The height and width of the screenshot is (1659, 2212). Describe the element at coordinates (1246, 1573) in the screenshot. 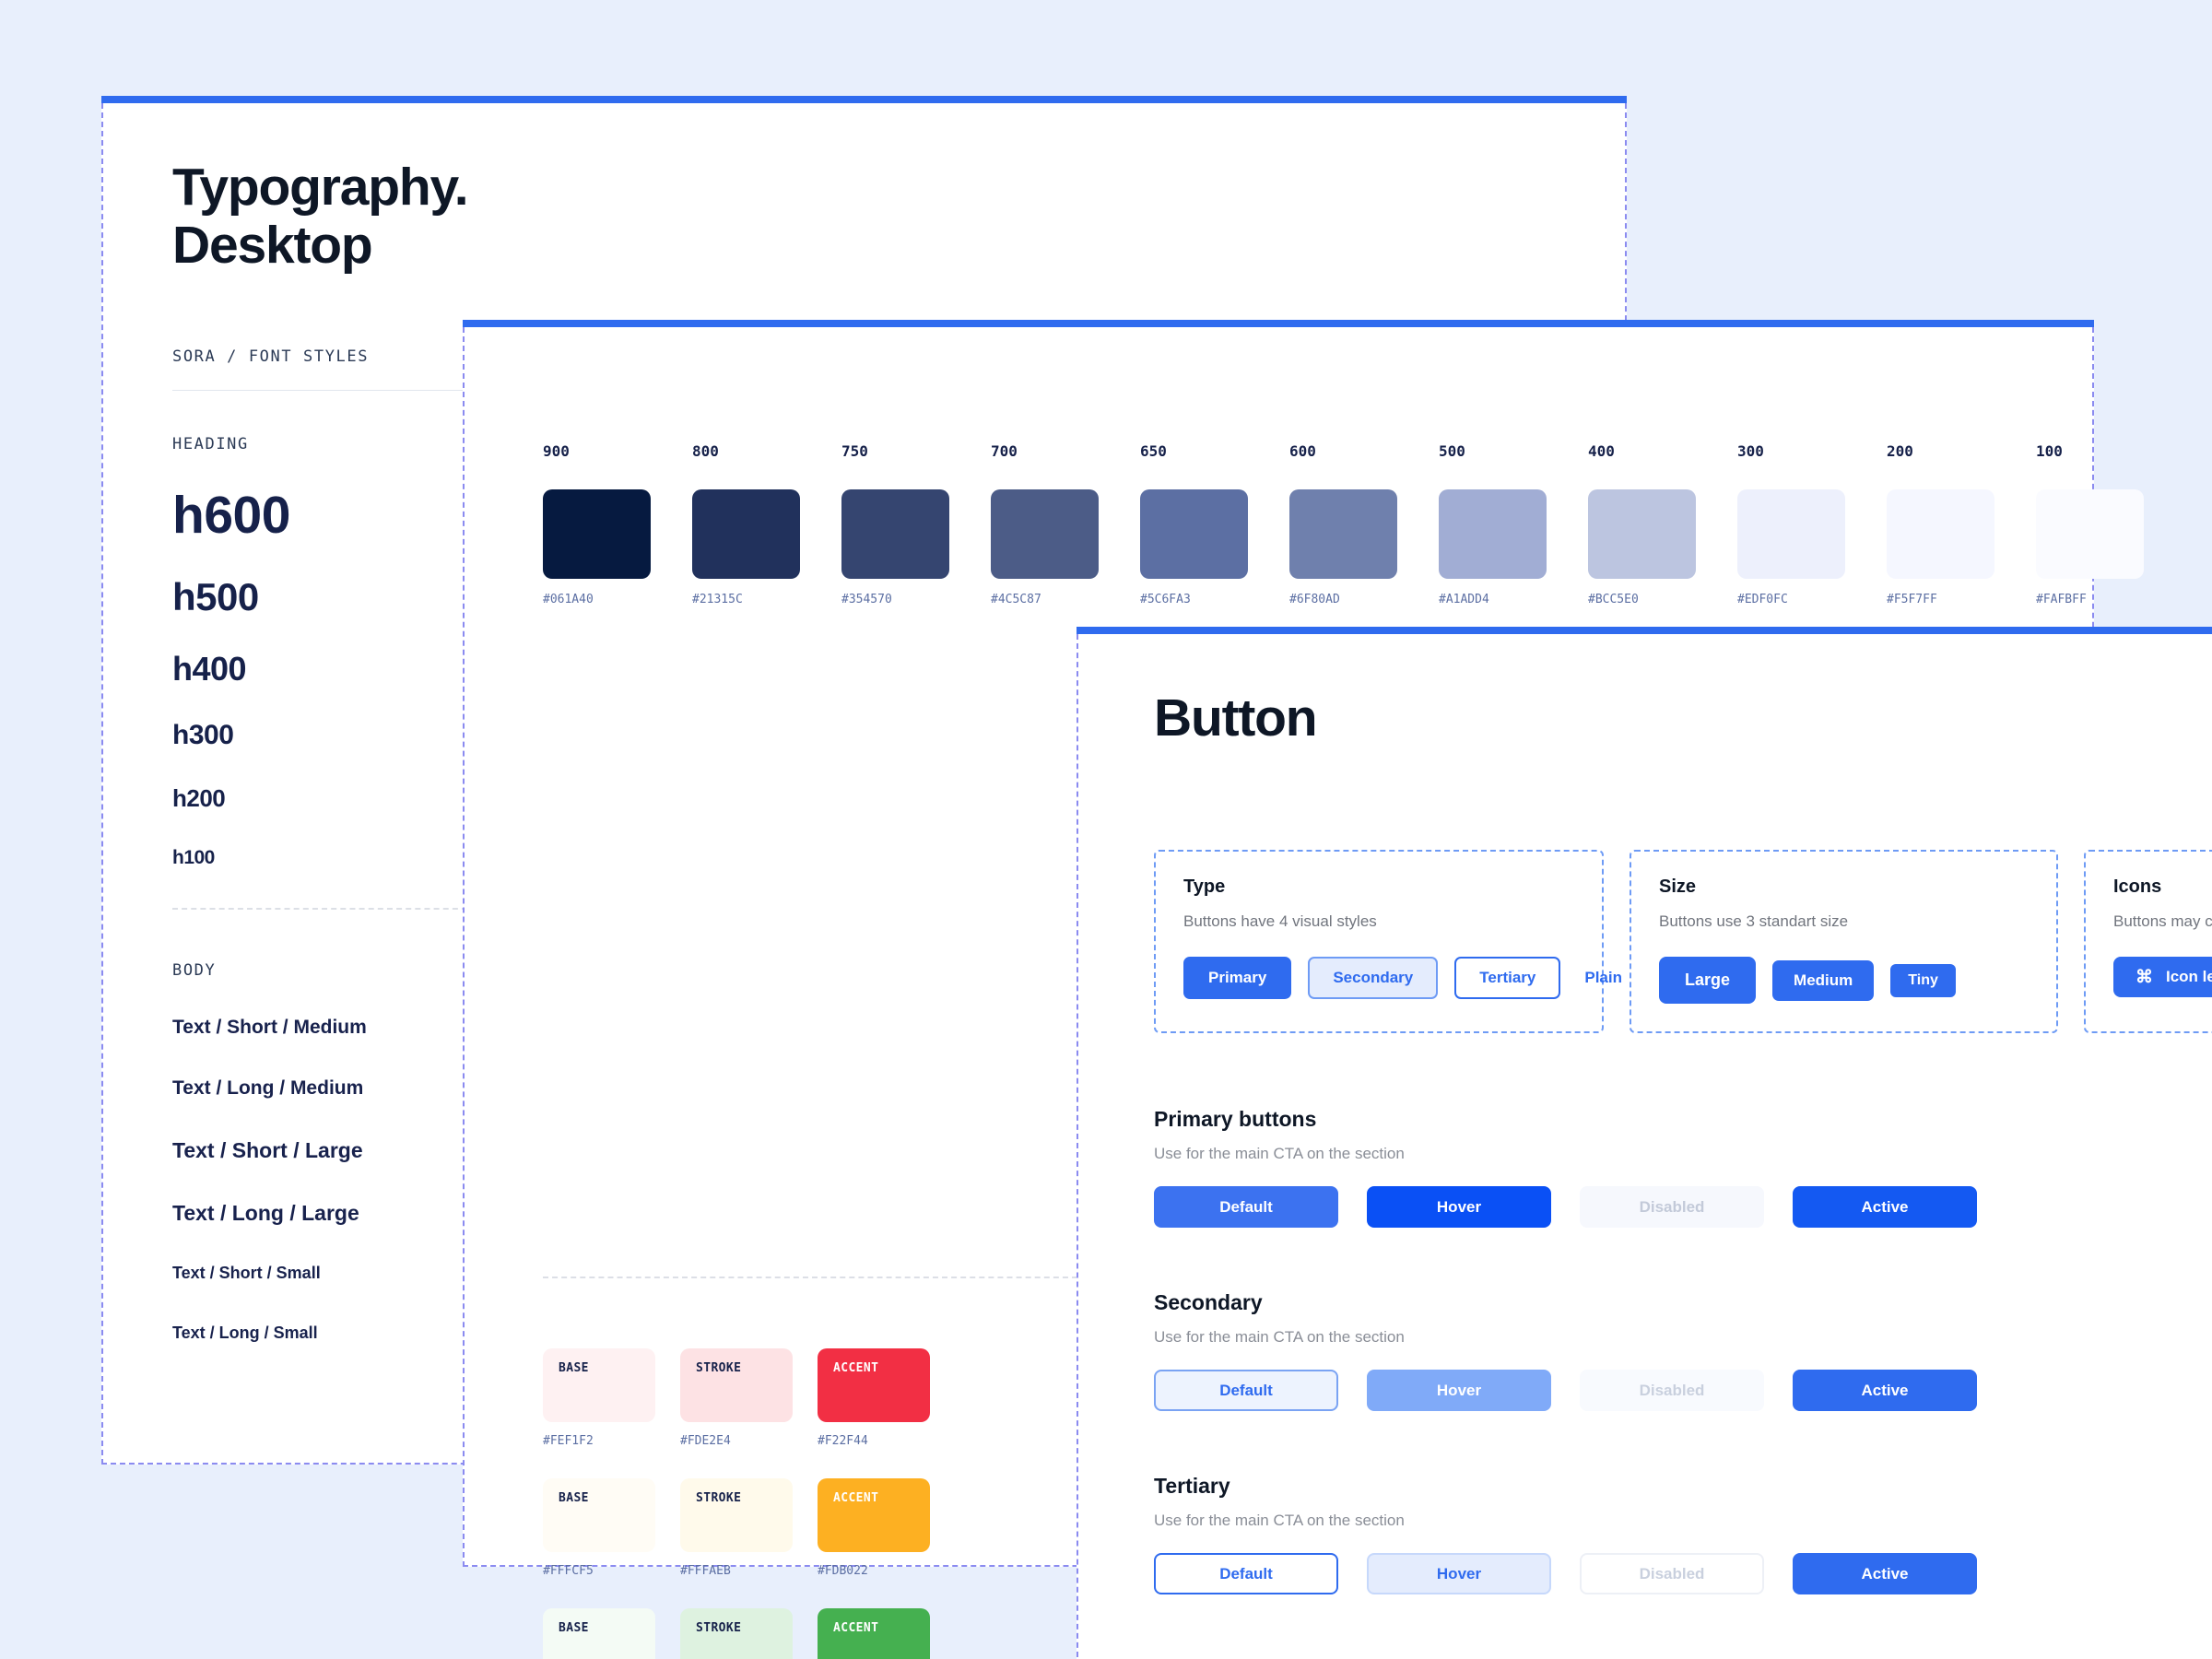

I see `tertiary-button-default: Default` at that location.